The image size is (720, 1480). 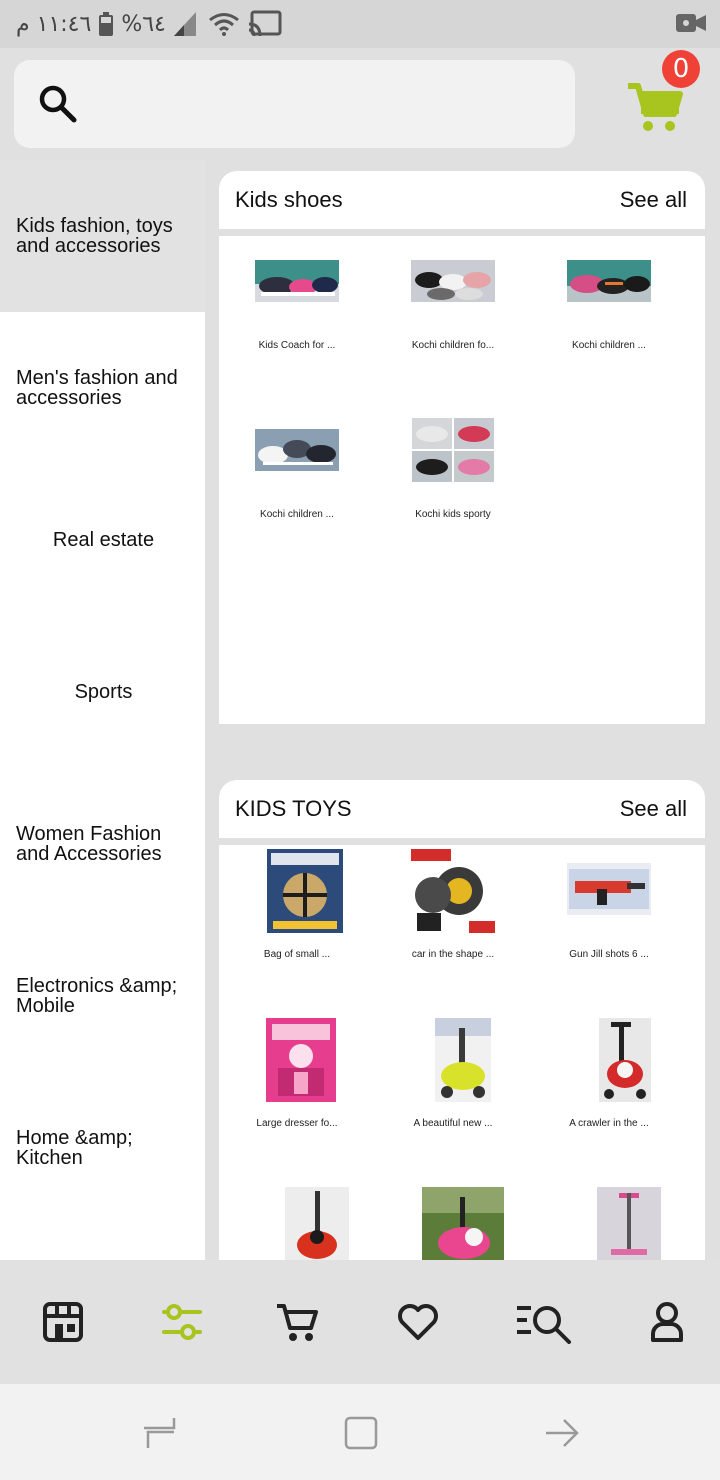 I want to click on status-bar: ١١:٤٦ م %٦٤, so click(x=360, y=24).